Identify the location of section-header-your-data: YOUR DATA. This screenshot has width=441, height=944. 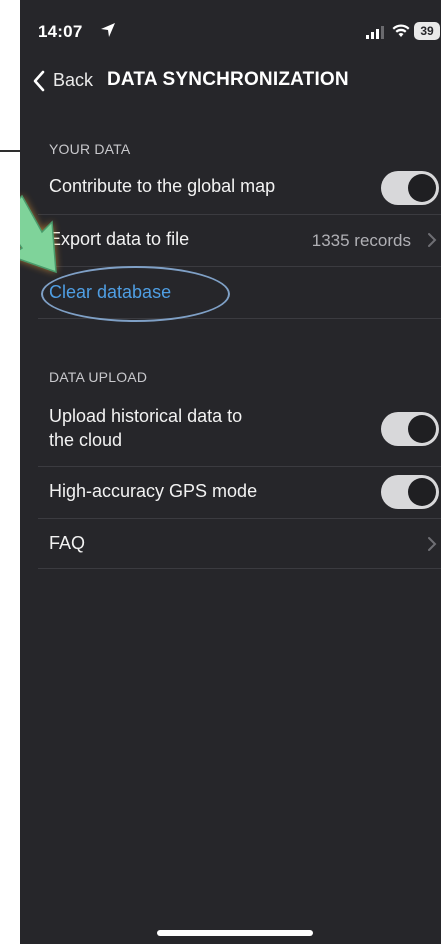
(90, 149).